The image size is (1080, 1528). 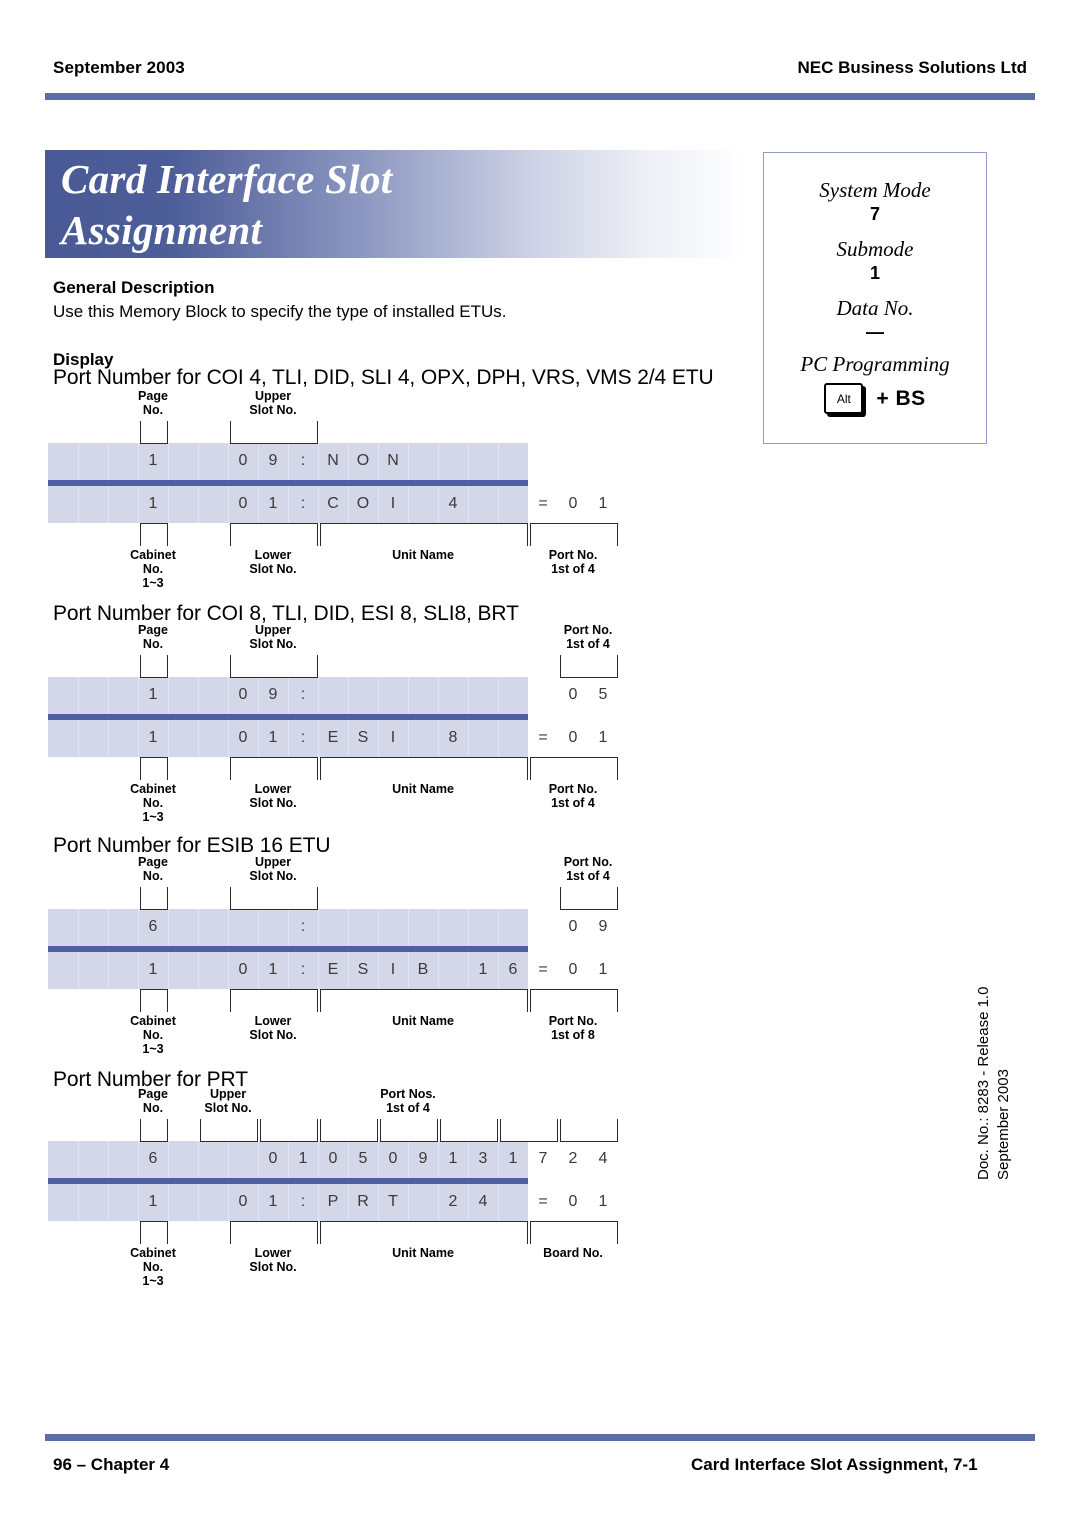 I want to click on diagram-label: Board No., so click(x=573, y=1253).